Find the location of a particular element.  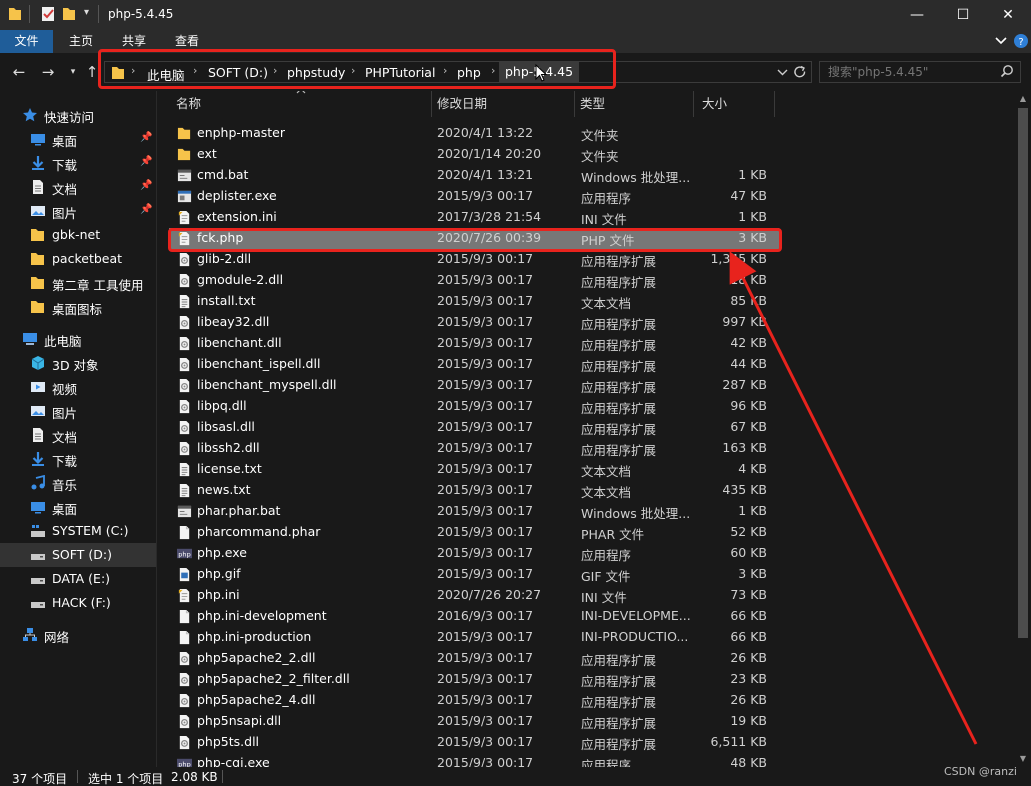

sidebar-item-: 网络 is located at coordinates (78, 635).